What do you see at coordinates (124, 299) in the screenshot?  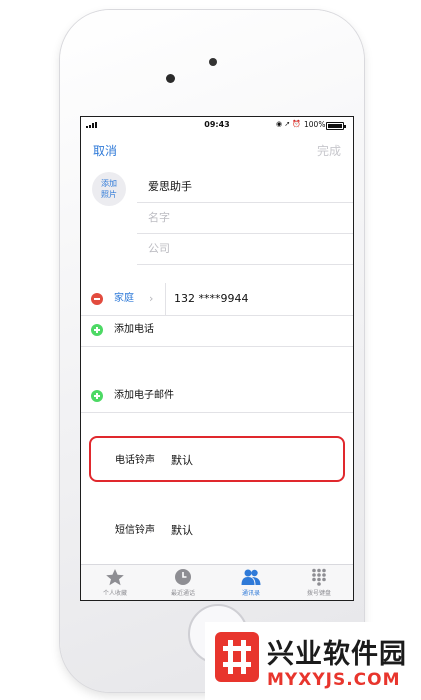 I see `phone-type-label: 家庭` at bounding box center [124, 299].